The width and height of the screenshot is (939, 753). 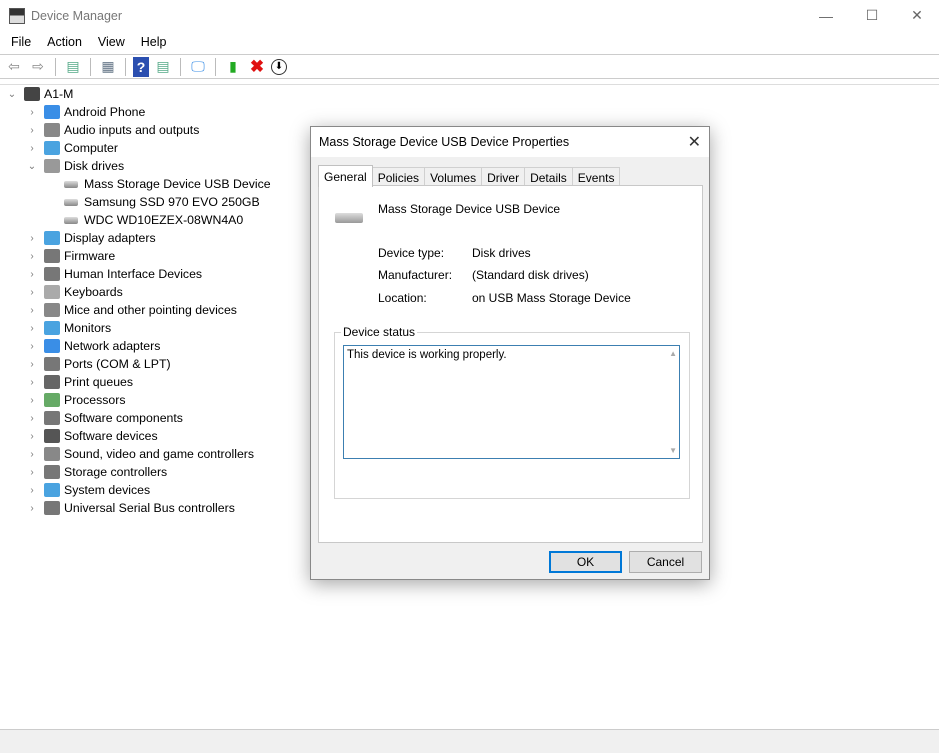 I want to click on tree-device: Samsung SSD 970 EVO 250GB, so click(x=162, y=202).